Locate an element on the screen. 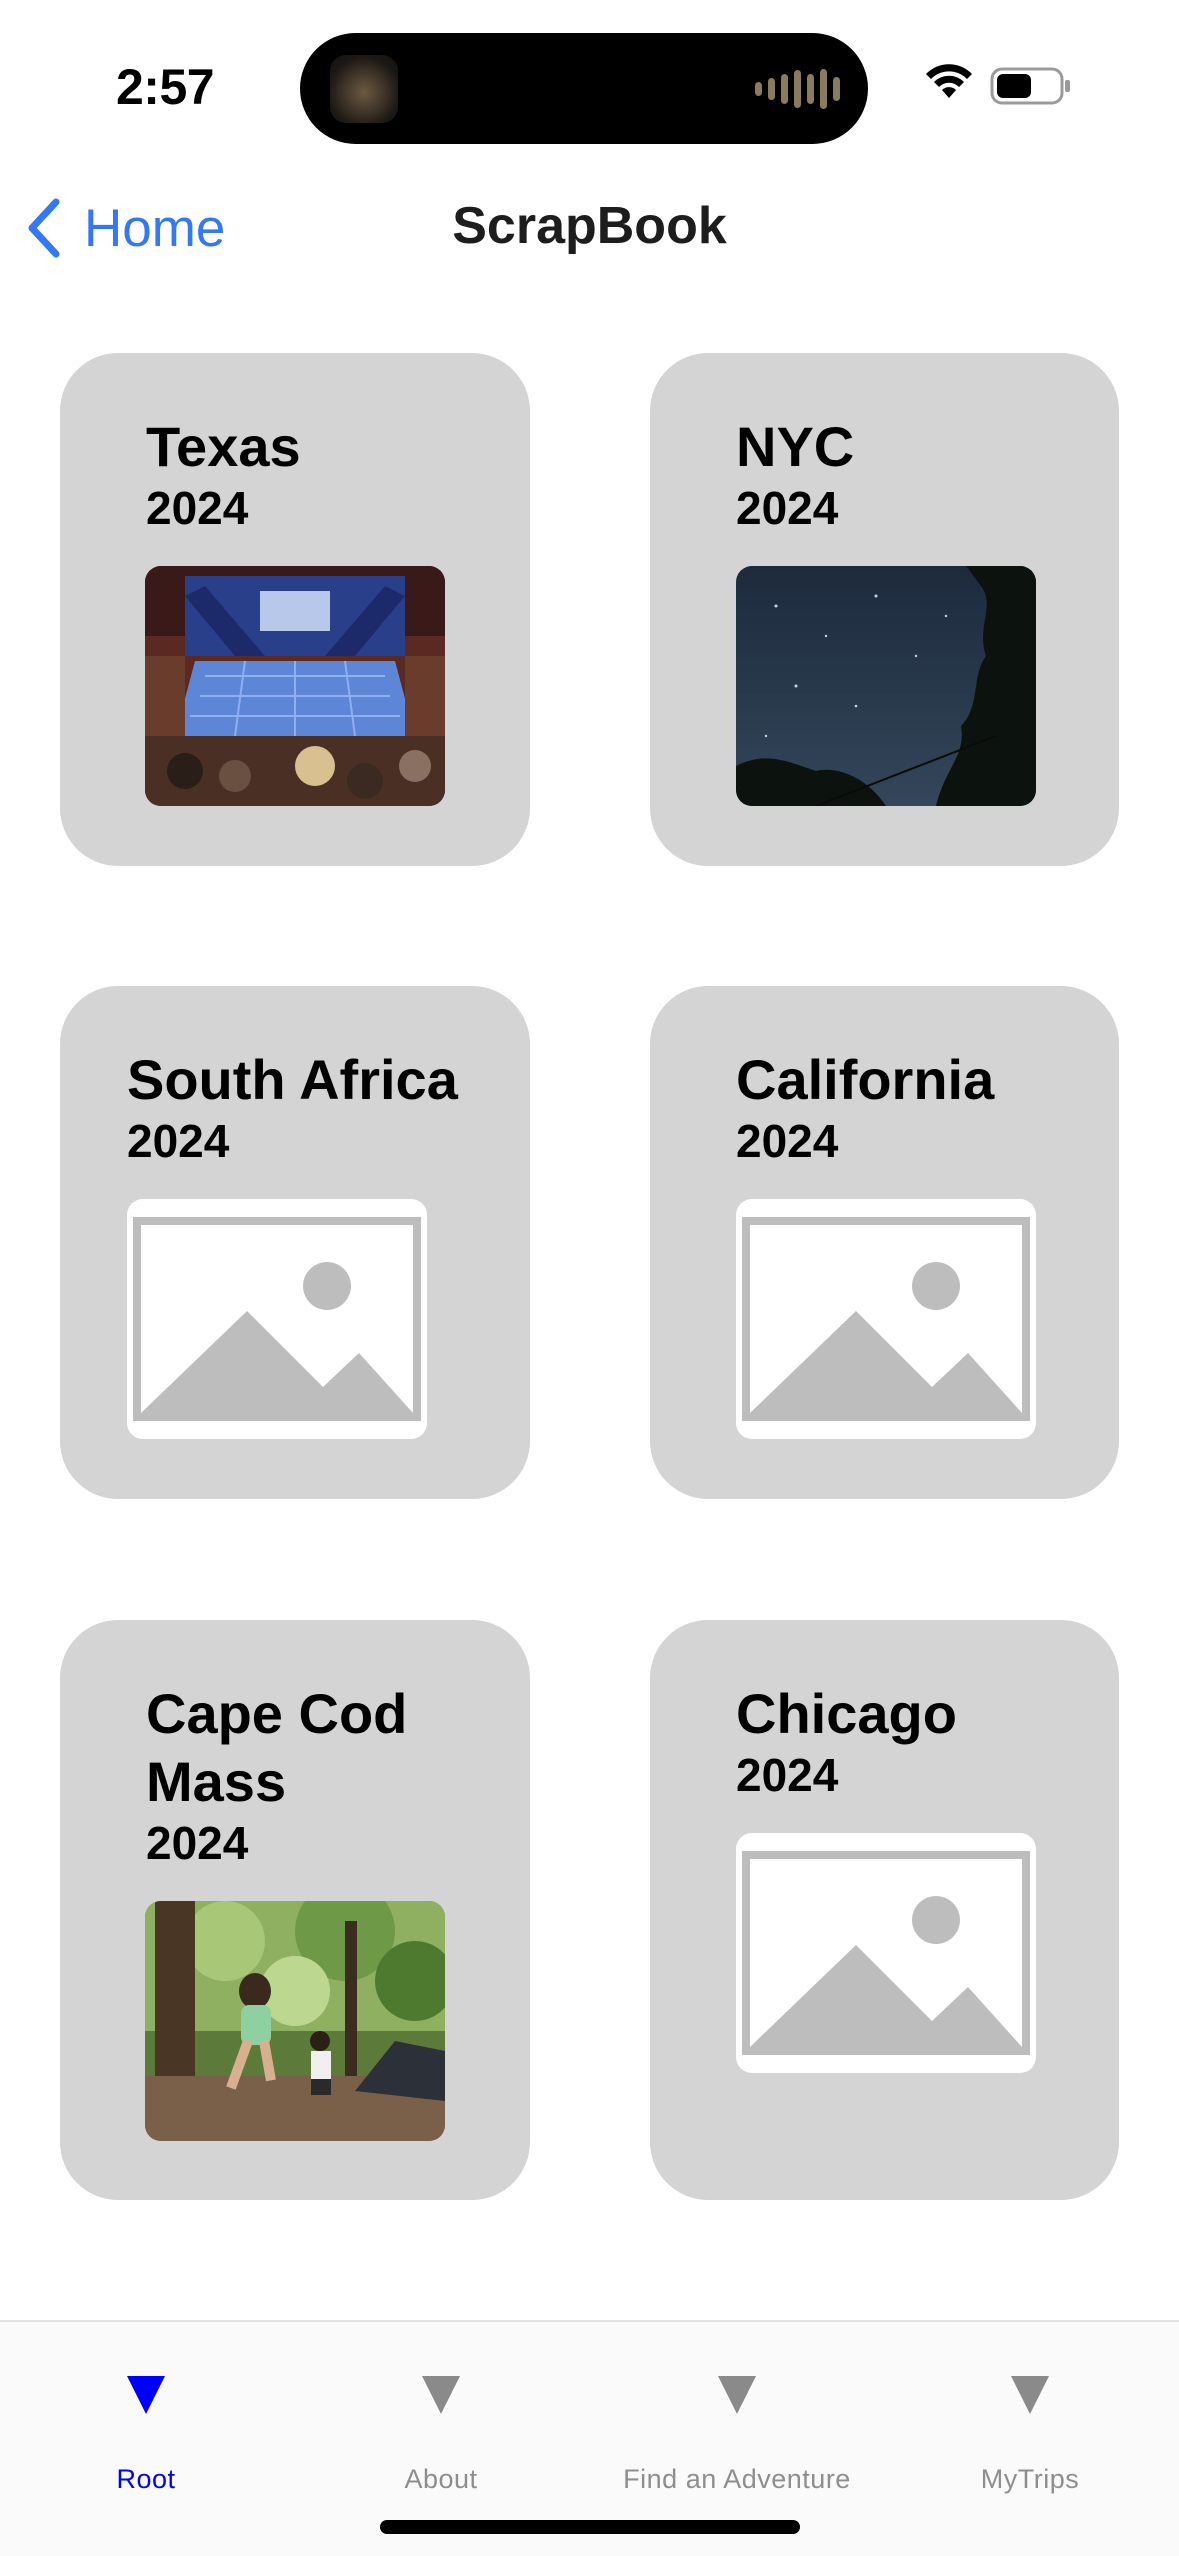  tab-label: About is located at coordinates (441, 2479).